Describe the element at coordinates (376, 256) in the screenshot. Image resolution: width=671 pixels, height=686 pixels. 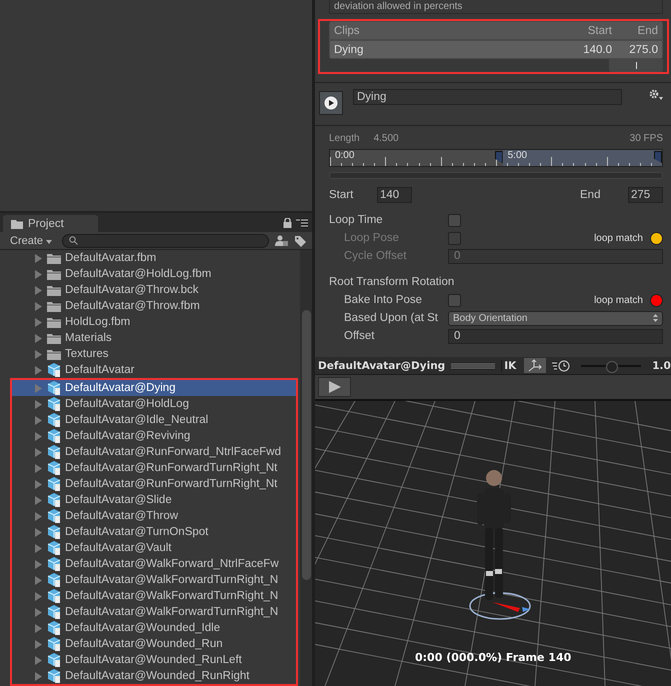
I see `setting-label: Cycle Offset` at that location.